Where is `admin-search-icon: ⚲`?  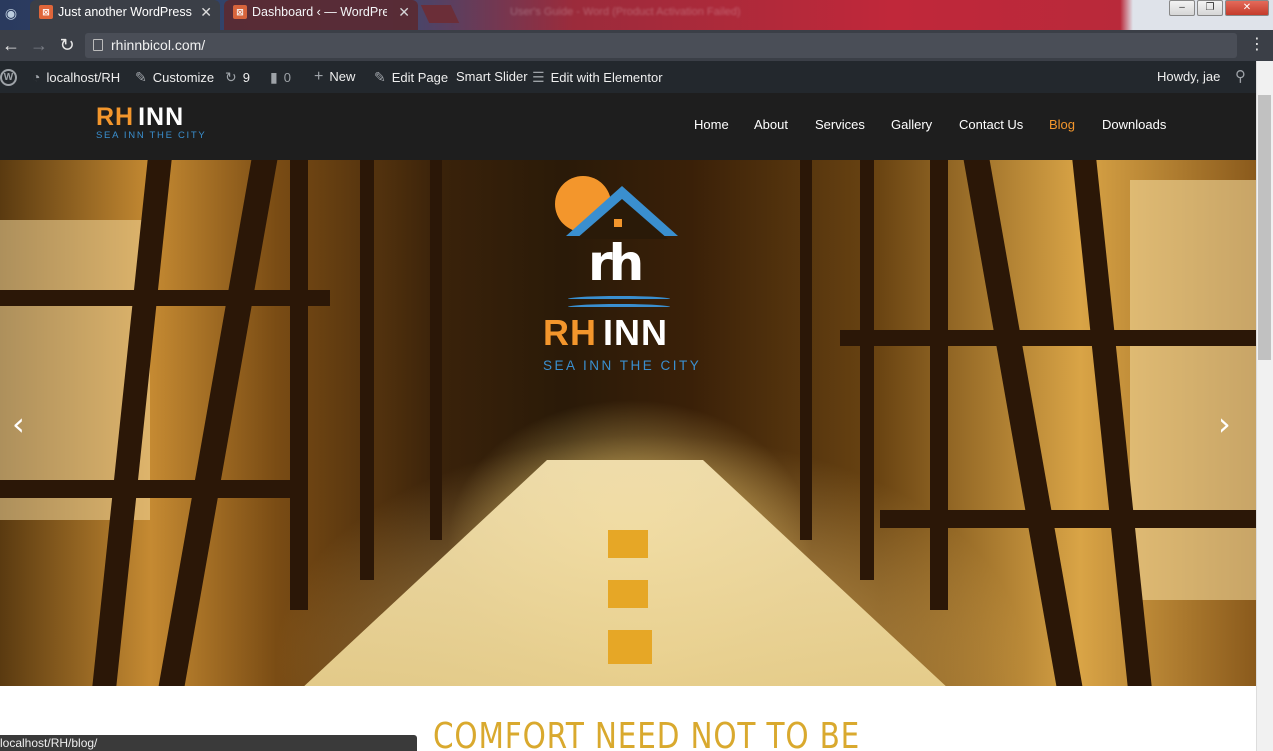 admin-search-icon: ⚲ is located at coordinates (1240, 77).